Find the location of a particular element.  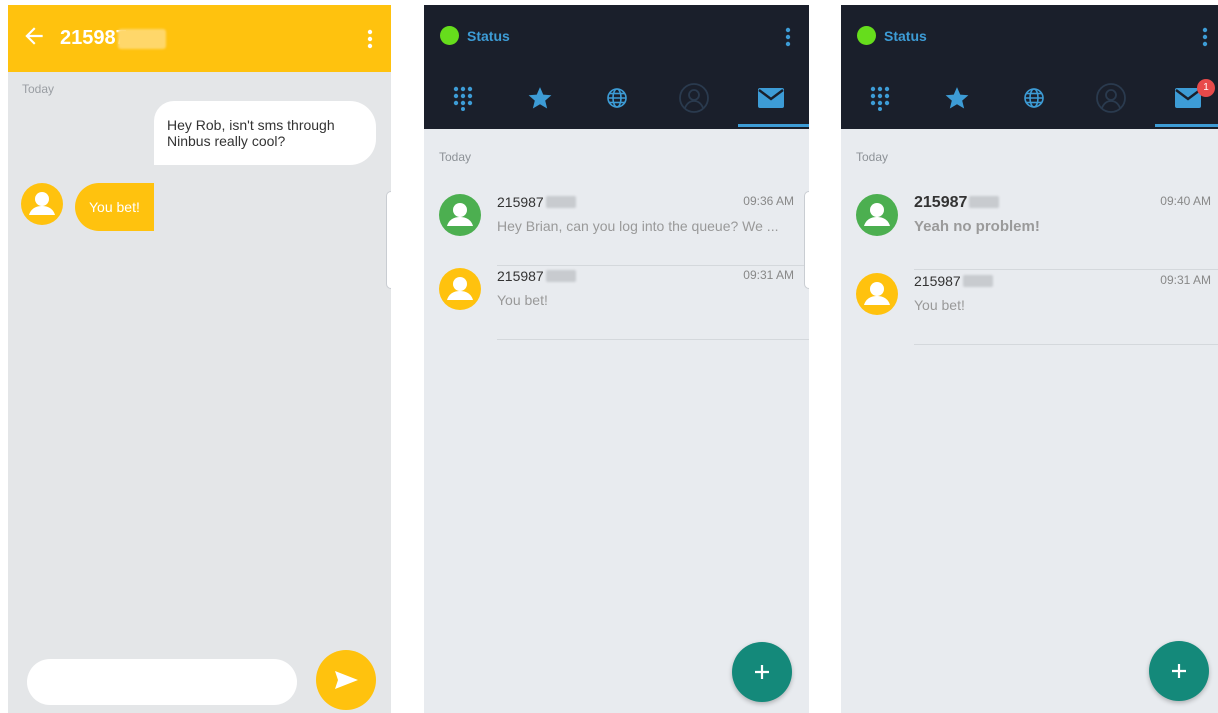

list-item: 215987 09:40 AM Yeah no problem! is located at coordinates (1029, 232).